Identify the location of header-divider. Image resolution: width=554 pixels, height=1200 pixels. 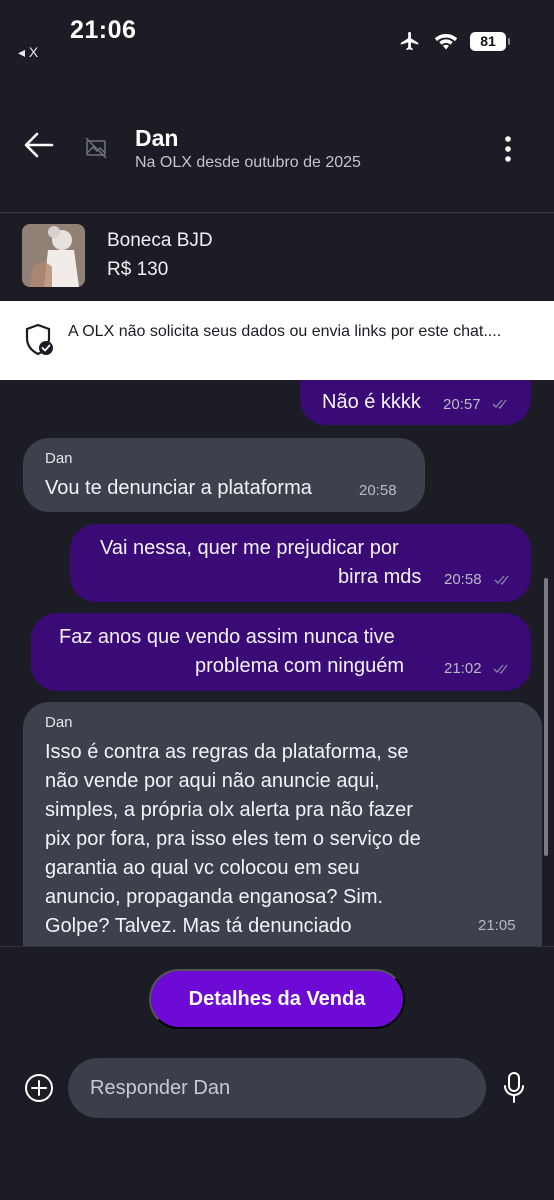
(277, 212).